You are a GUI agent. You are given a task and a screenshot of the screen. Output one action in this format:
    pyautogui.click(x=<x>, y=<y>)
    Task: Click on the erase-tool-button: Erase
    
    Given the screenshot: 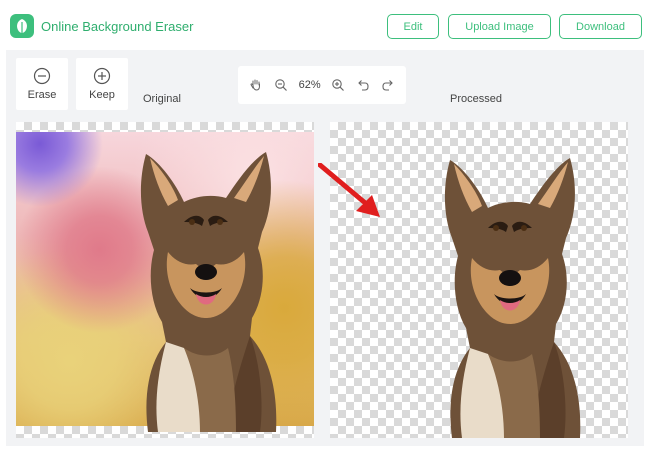 What is the action you would take?
    pyautogui.click(x=42, y=84)
    